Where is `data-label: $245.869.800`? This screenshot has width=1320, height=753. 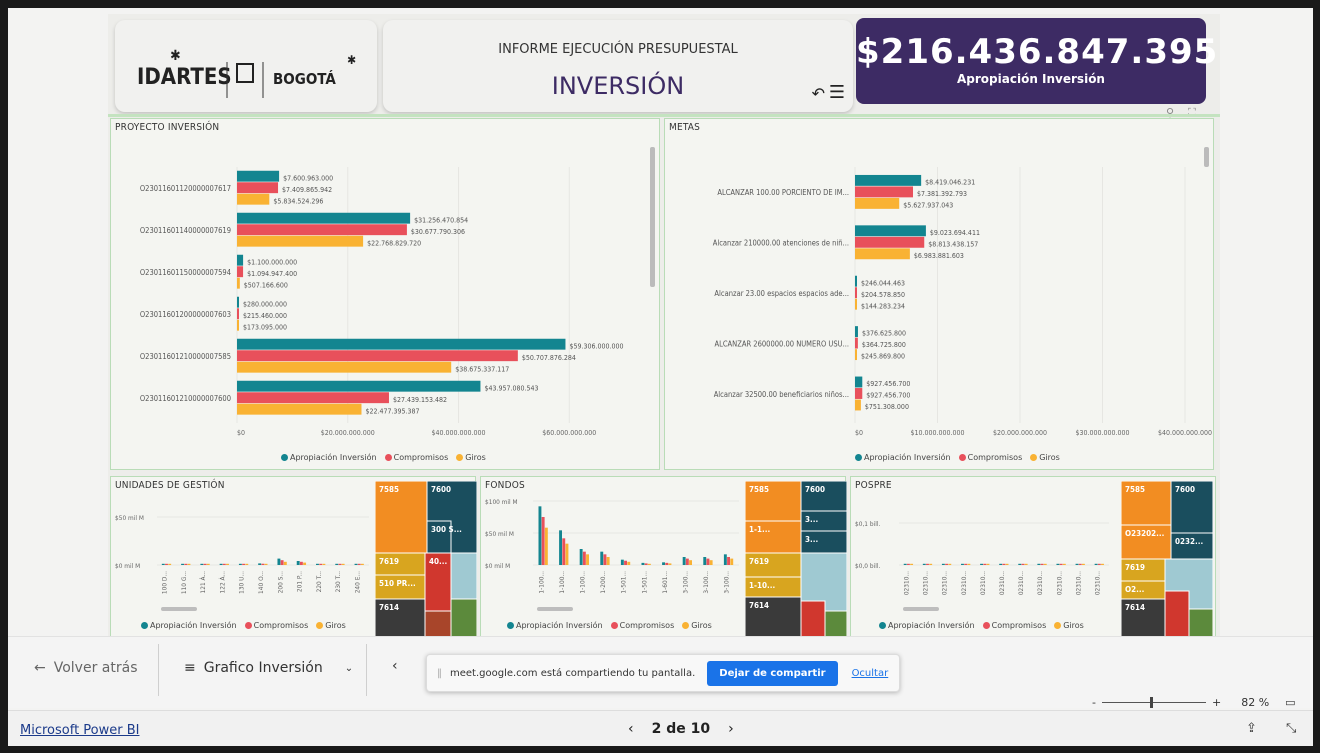
data-label: $245.869.800 is located at coordinates (883, 357).